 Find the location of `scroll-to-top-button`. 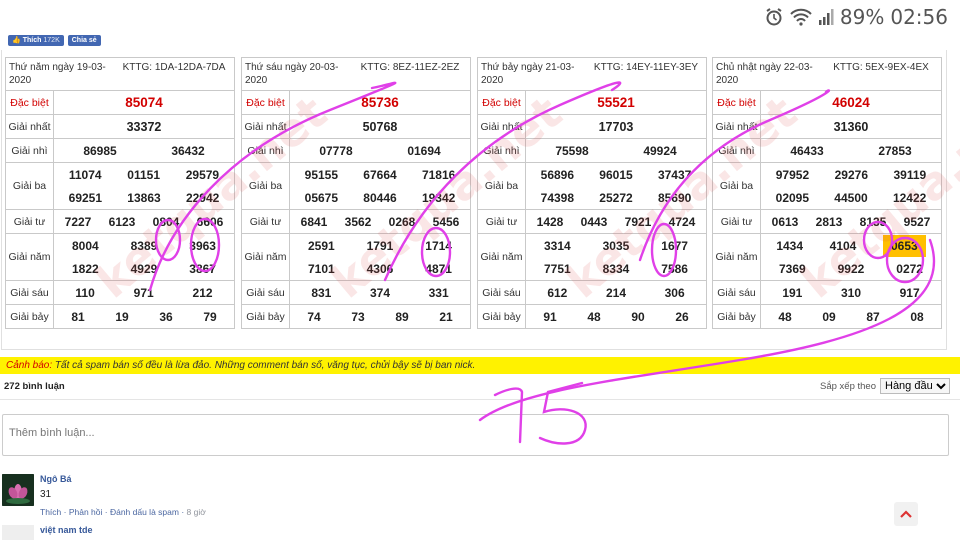

scroll-to-top-button is located at coordinates (906, 514).